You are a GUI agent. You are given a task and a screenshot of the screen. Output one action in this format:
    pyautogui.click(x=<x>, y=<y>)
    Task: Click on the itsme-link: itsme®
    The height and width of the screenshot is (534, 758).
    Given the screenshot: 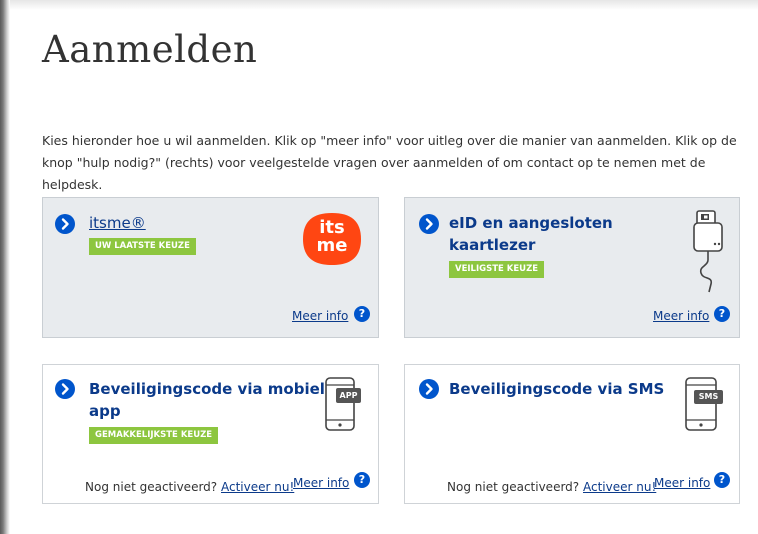 What is the action you would take?
    pyautogui.click(x=117, y=223)
    